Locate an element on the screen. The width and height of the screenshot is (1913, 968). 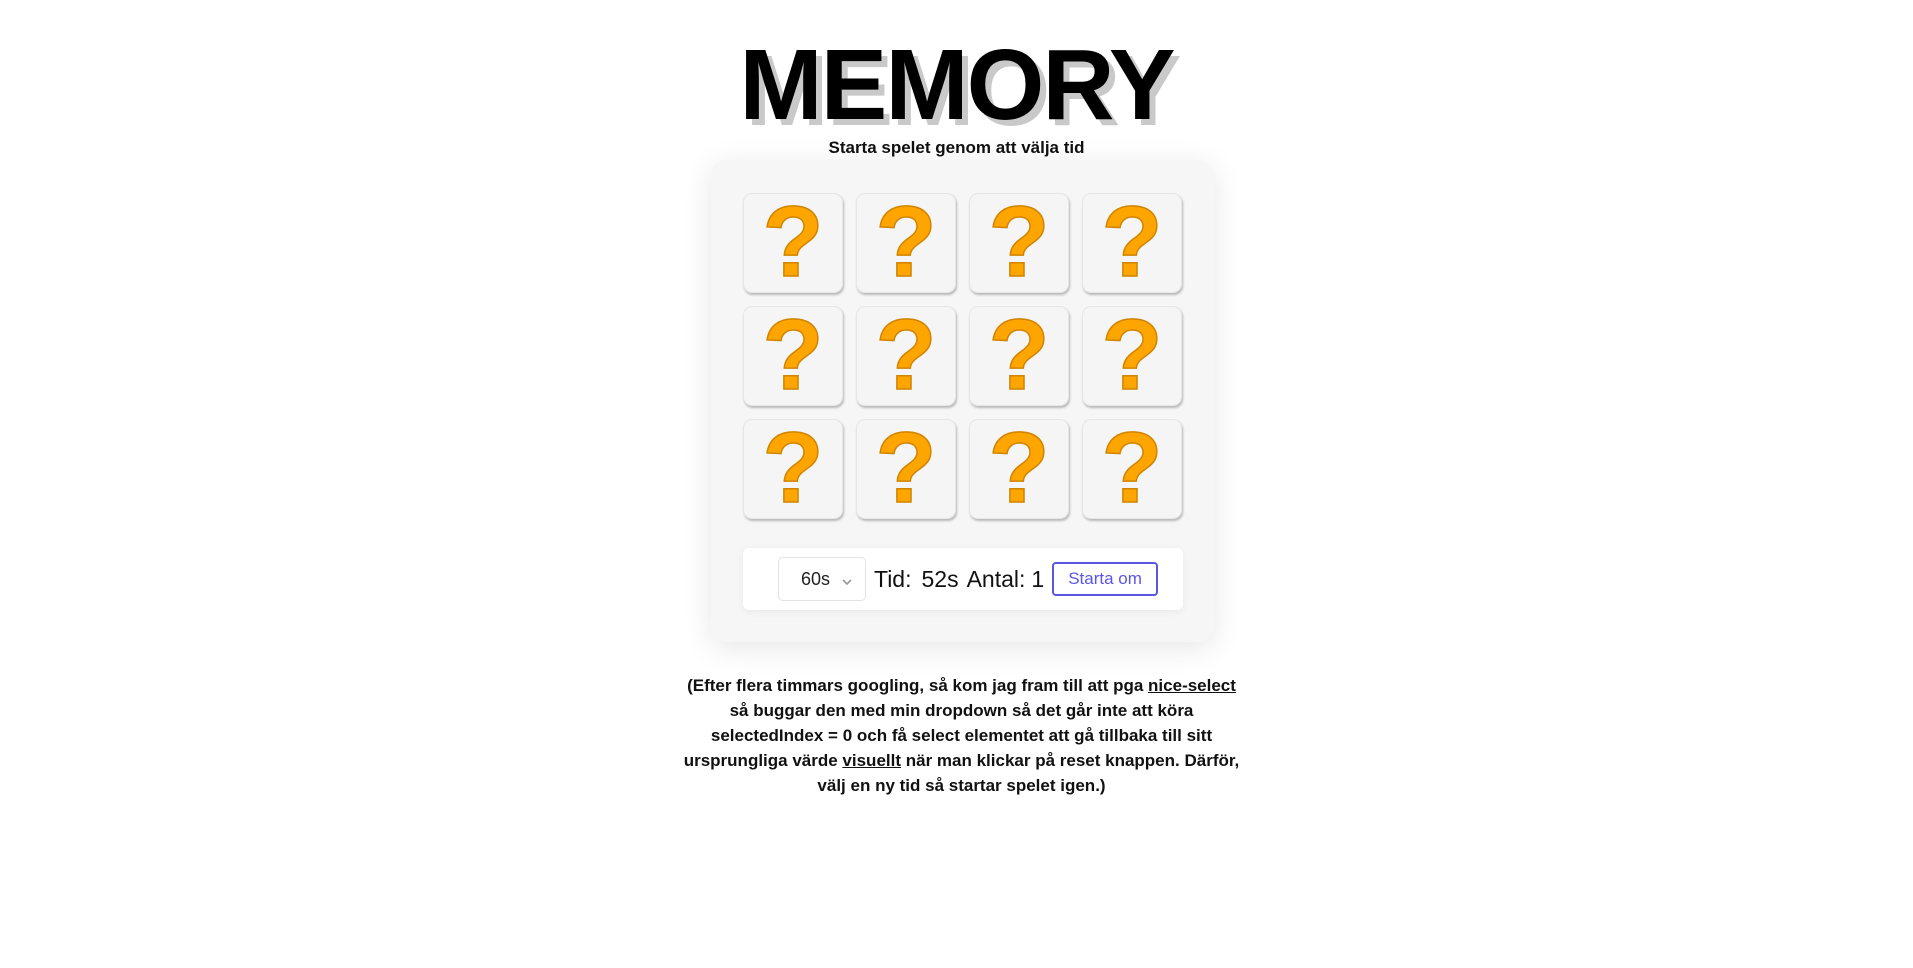
time-select: 60s is located at coordinates (822, 579).